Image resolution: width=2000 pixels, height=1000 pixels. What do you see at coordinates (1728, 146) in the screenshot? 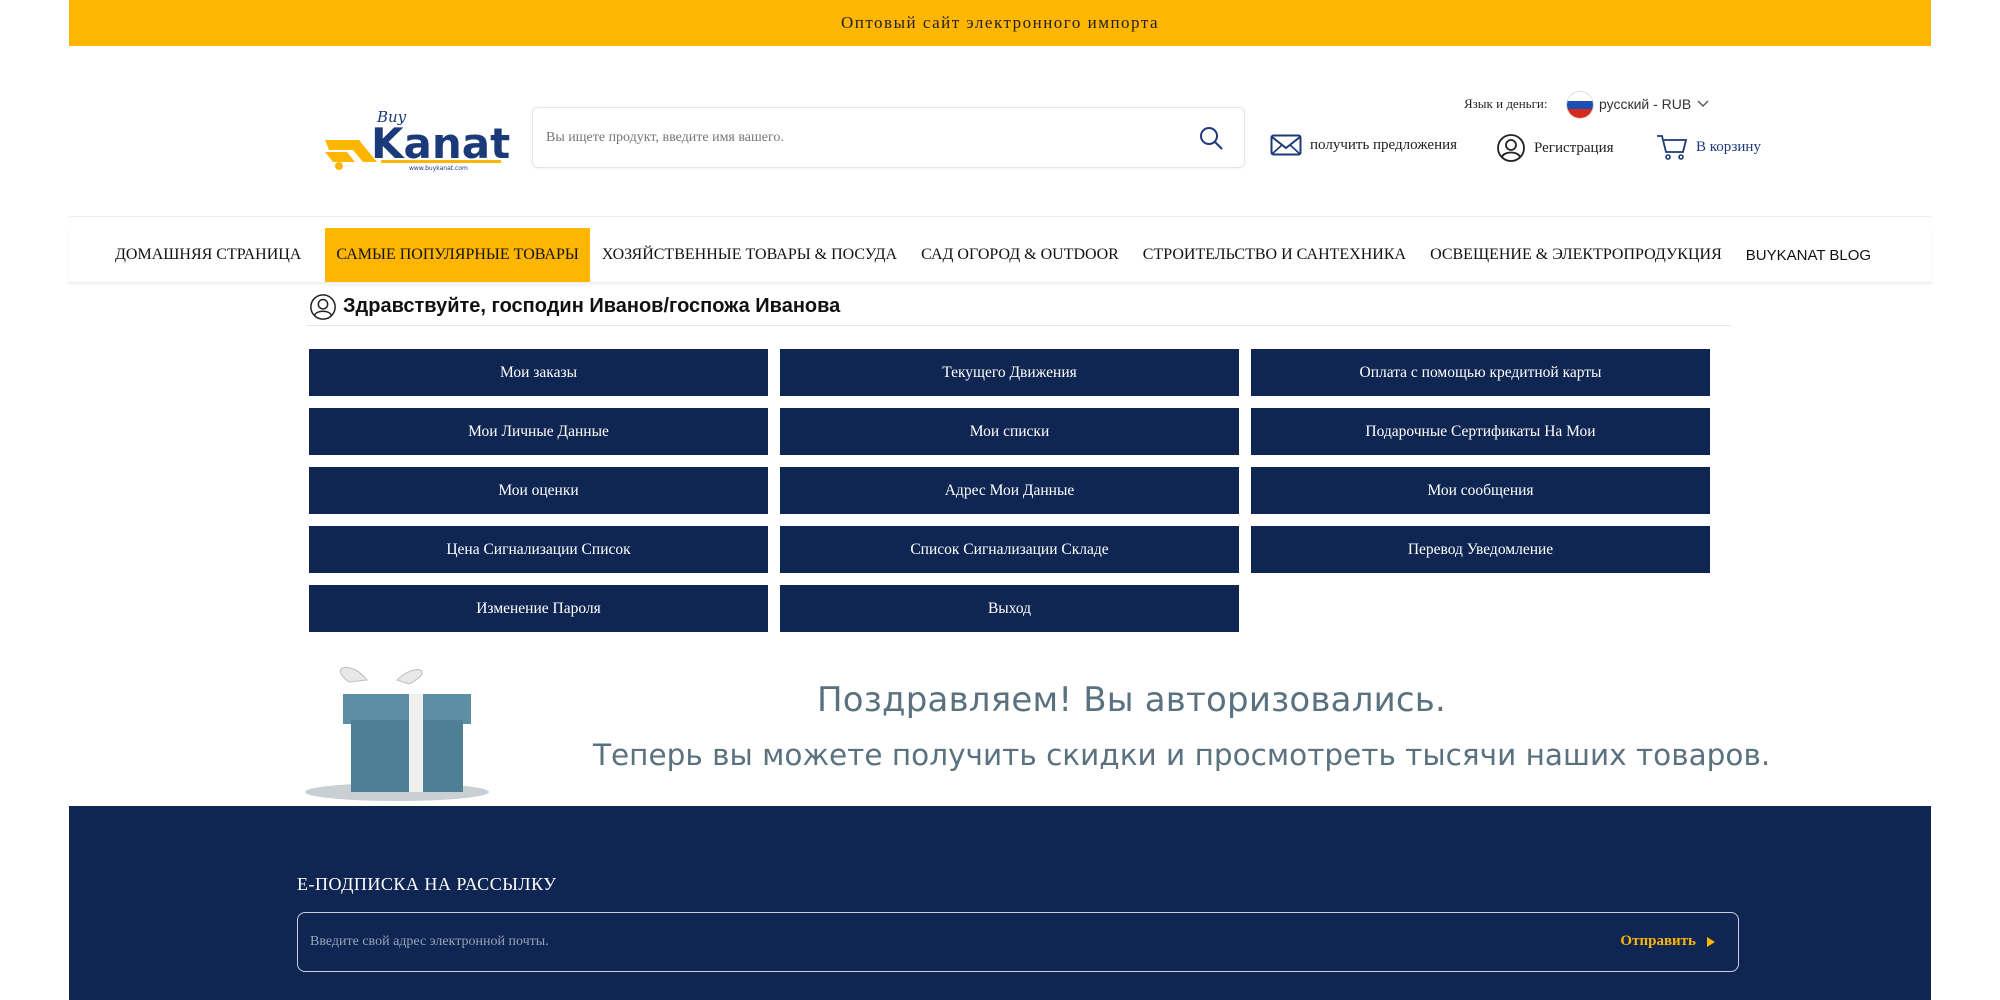
I see `cart-label: В корзину` at bounding box center [1728, 146].